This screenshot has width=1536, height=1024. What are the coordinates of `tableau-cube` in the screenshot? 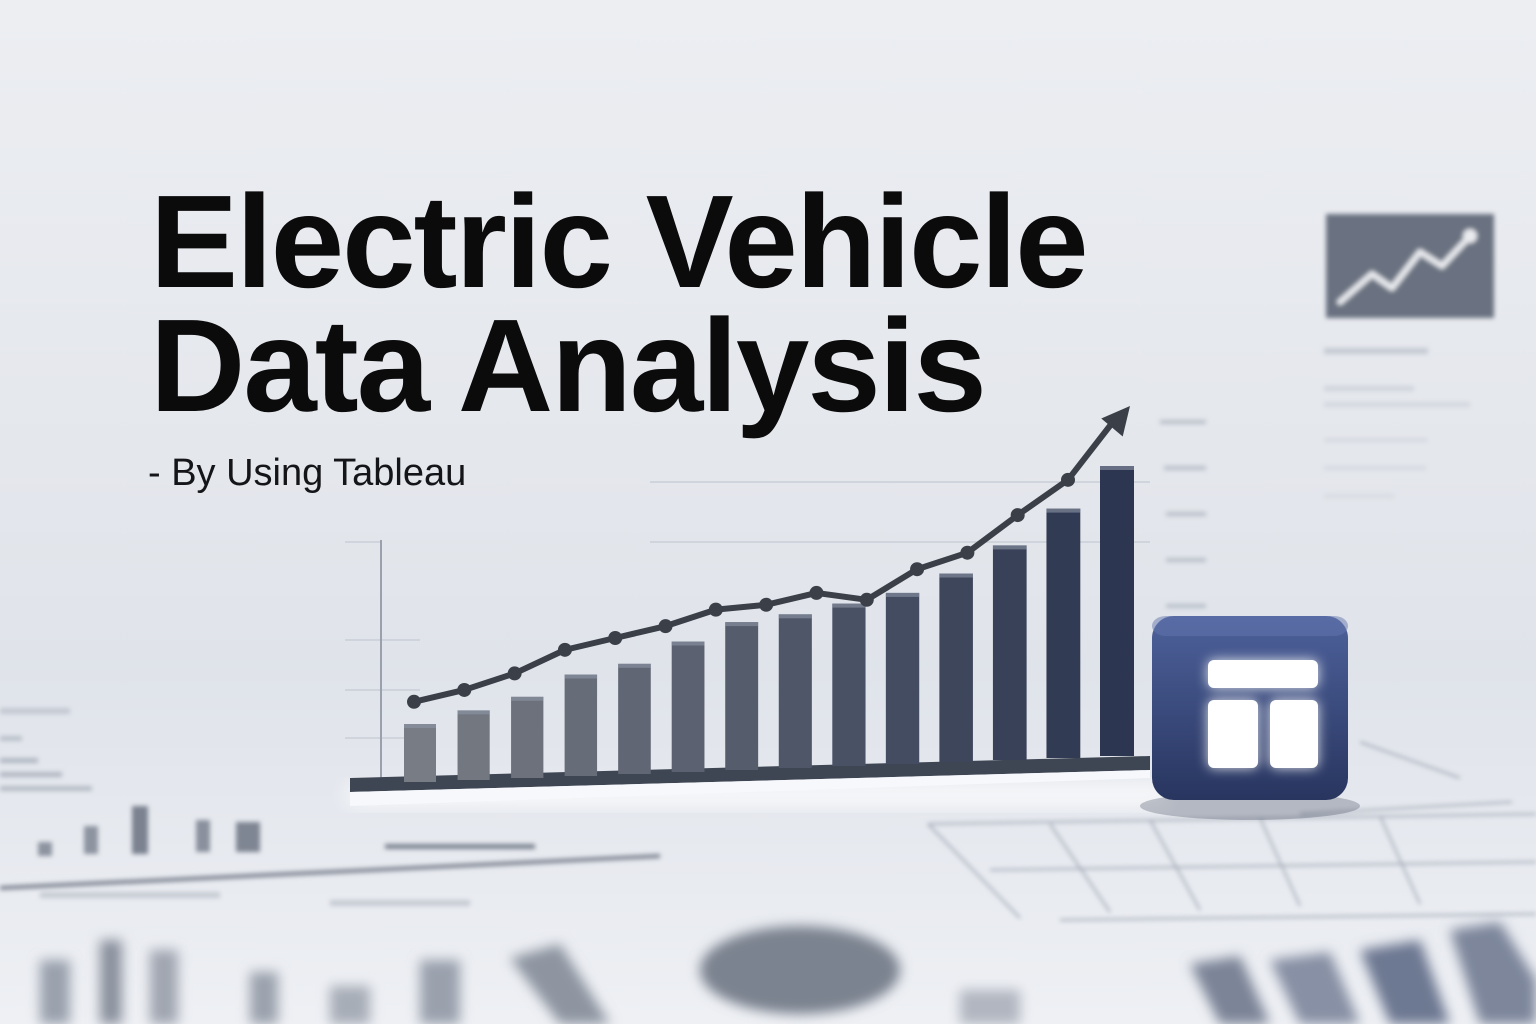 It's located at (1250, 718).